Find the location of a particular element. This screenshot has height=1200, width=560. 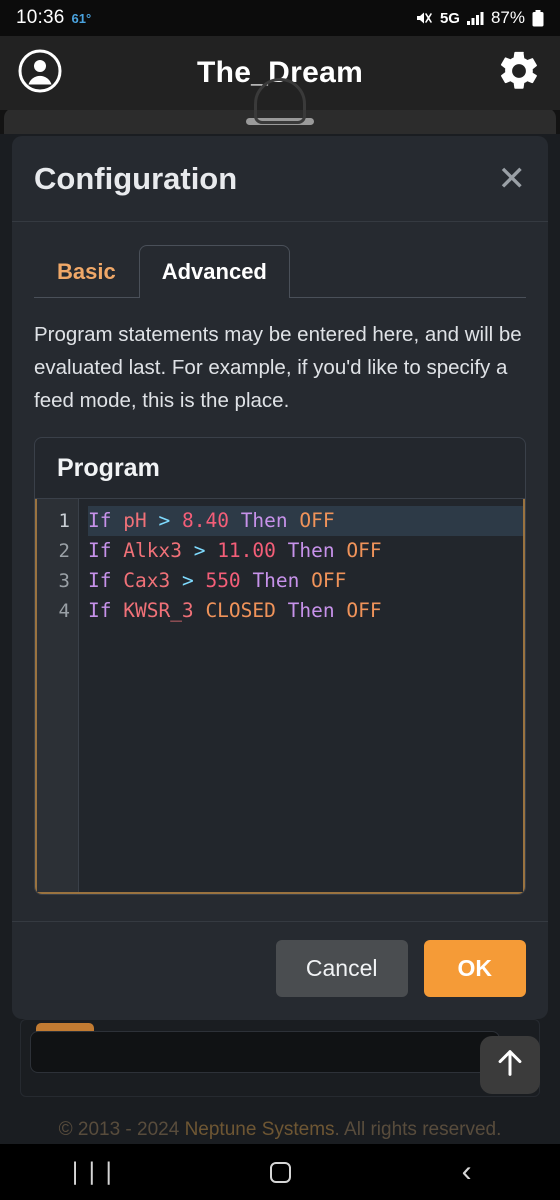

status-time: 10:36 is located at coordinates (40, 17).